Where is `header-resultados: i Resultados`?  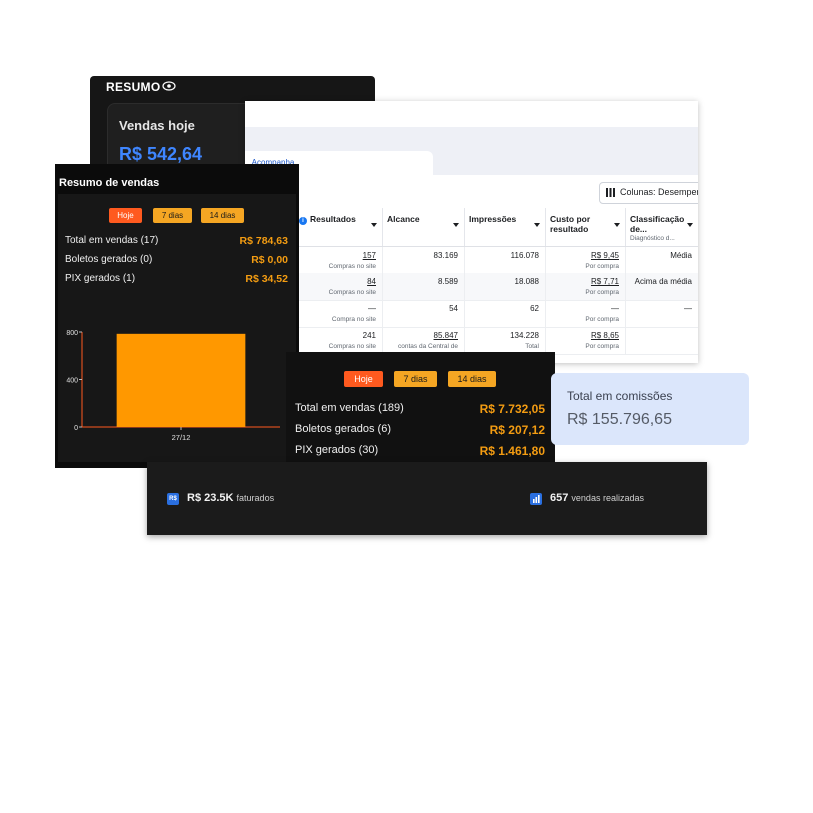 header-resultados: i Resultados is located at coordinates (339, 227).